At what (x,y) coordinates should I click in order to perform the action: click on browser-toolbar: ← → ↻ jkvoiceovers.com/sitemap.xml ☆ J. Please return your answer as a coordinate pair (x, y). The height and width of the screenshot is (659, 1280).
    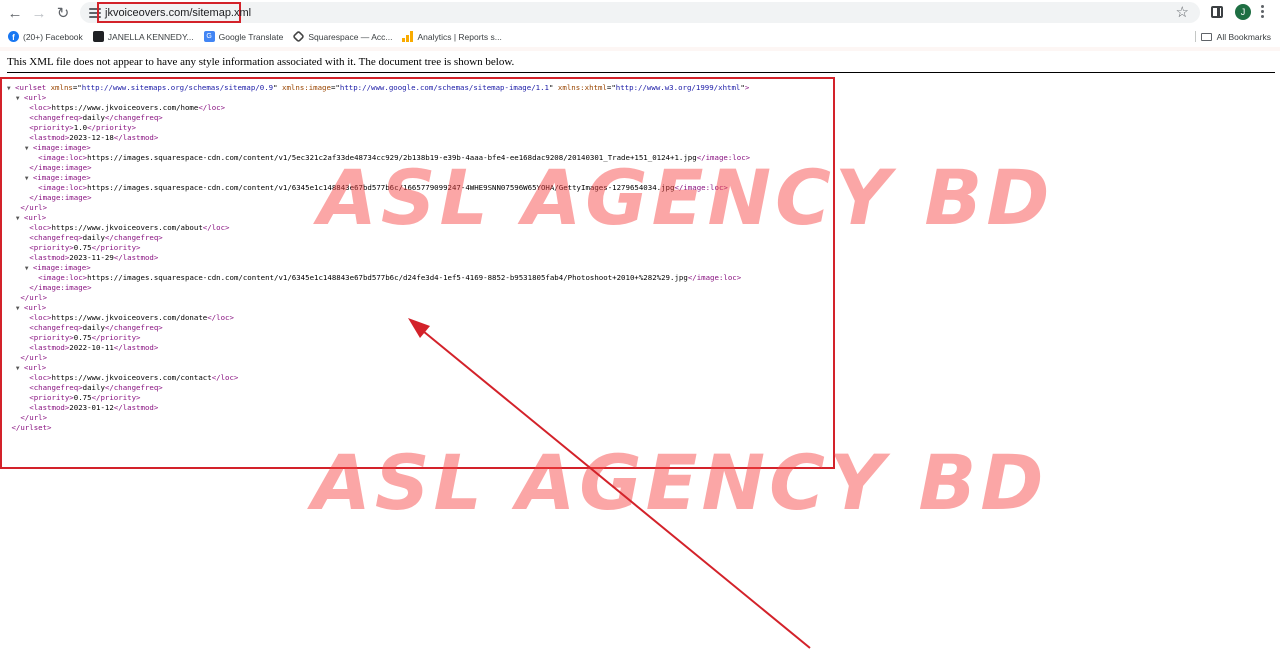
    Looking at the image, I should click on (640, 13).